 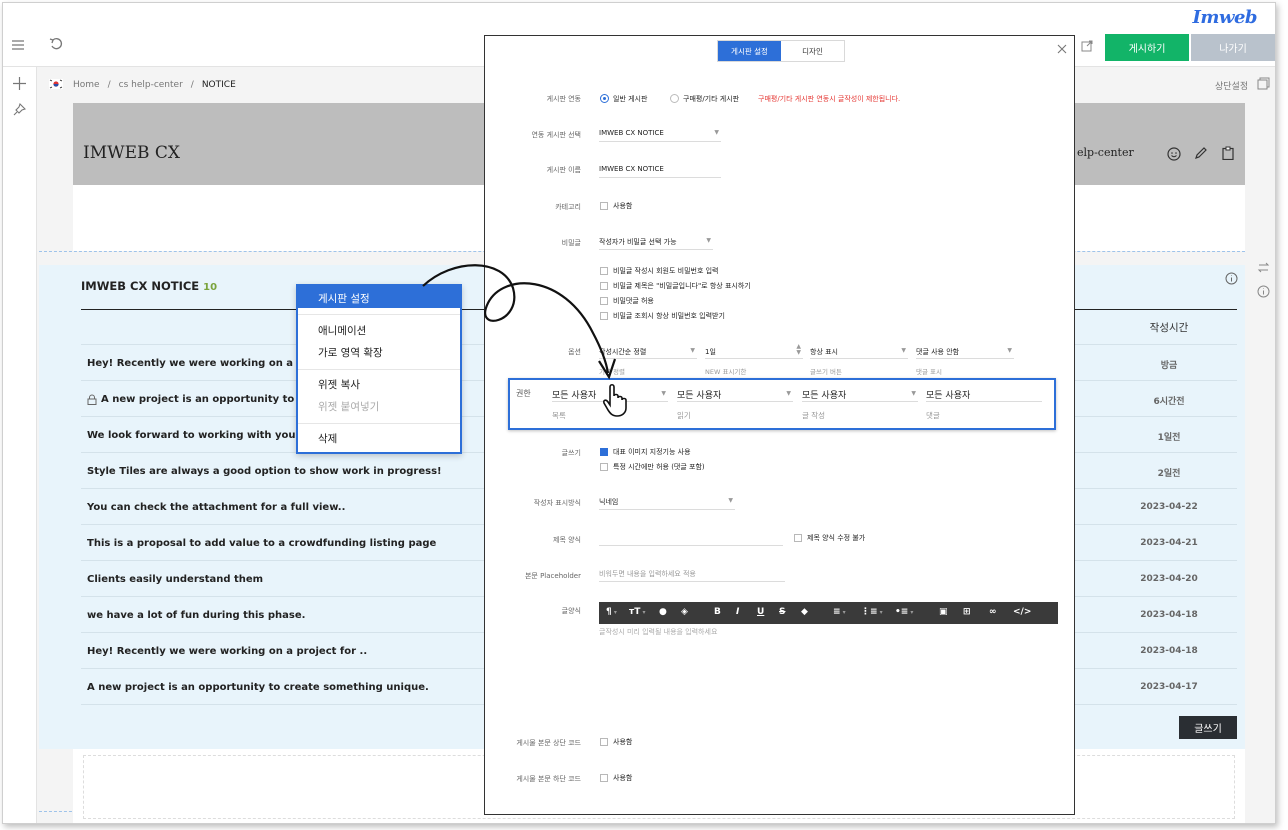 I want to click on hand-cursor-icon, so click(x=615, y=400).